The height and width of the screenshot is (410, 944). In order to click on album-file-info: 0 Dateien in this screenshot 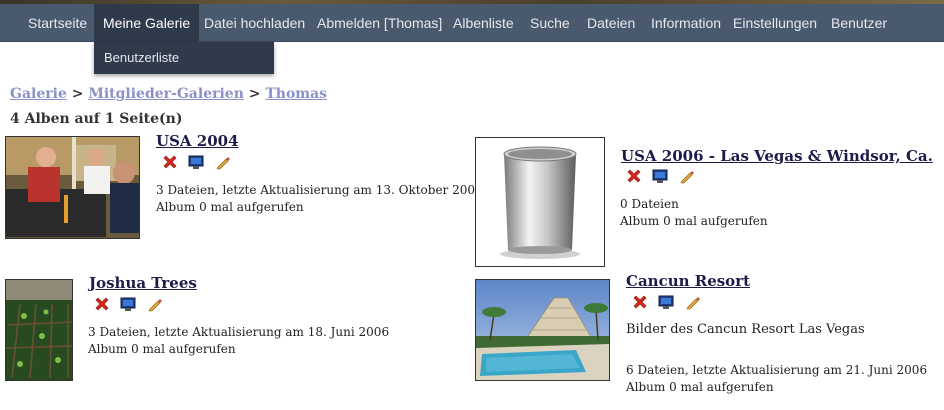, I will do `click(649, 204)`.